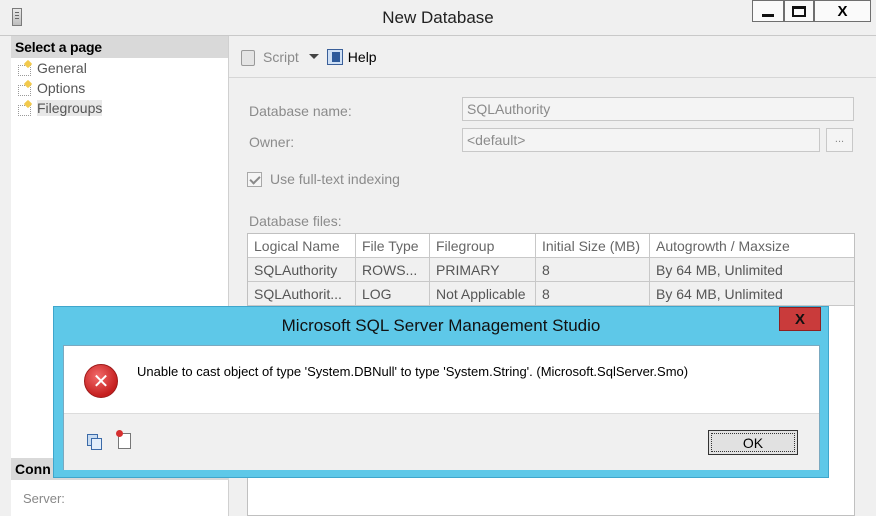  Describe the element at coordinates (768, 15) in the screenshot. I see `minimize-icon` at that location.